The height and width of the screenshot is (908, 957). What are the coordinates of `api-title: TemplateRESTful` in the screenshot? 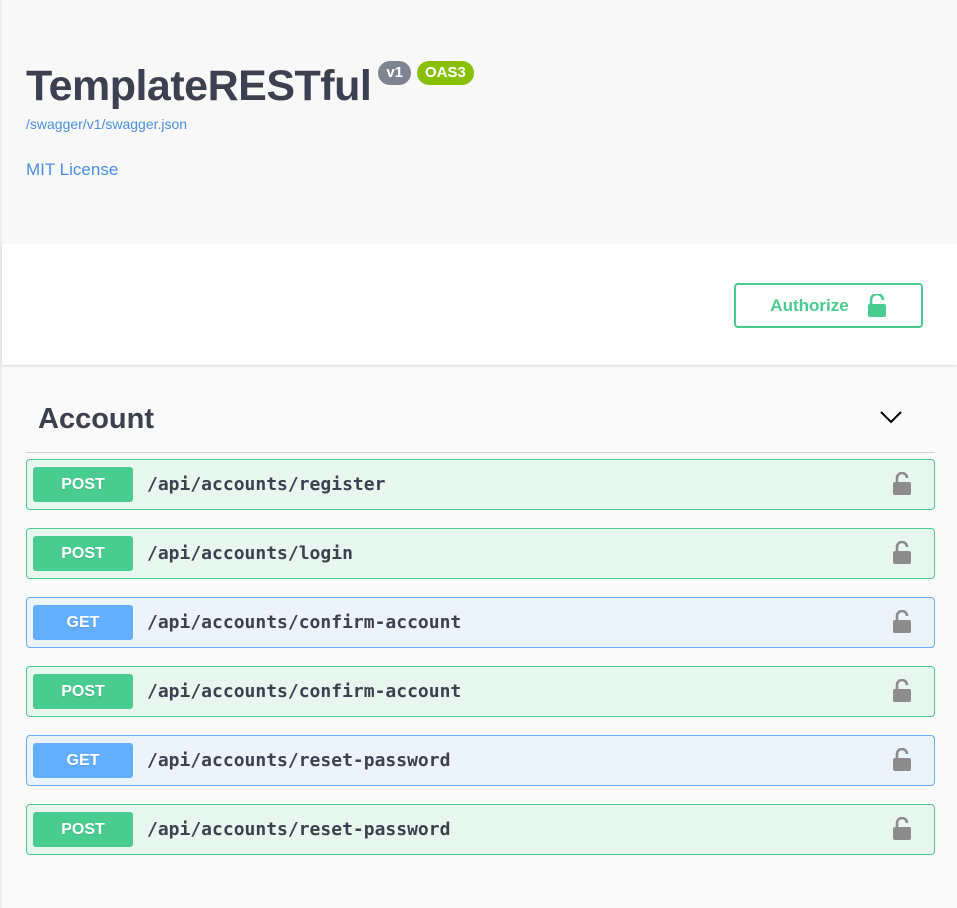 It's located at (199, 86).